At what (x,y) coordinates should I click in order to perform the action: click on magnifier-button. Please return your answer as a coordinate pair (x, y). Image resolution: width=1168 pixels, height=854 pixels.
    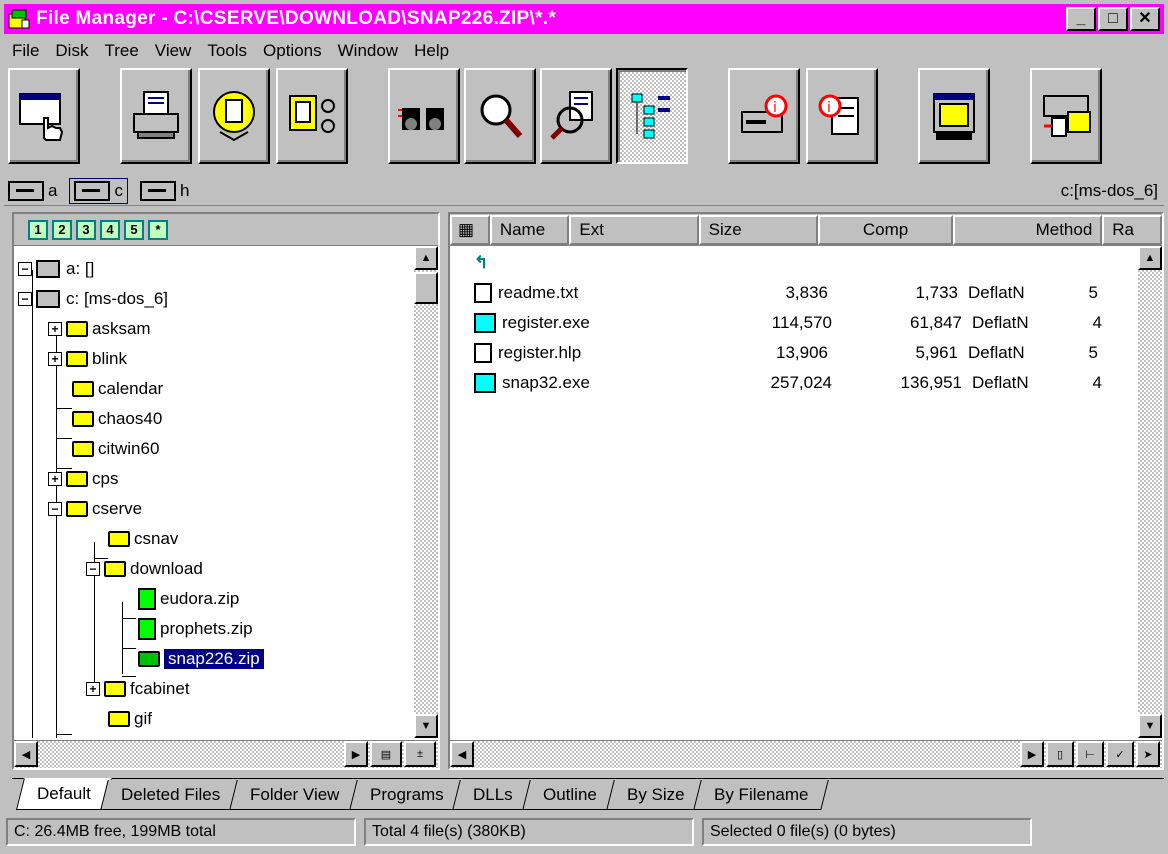
    Looking at the image, I should click on (500, 116).